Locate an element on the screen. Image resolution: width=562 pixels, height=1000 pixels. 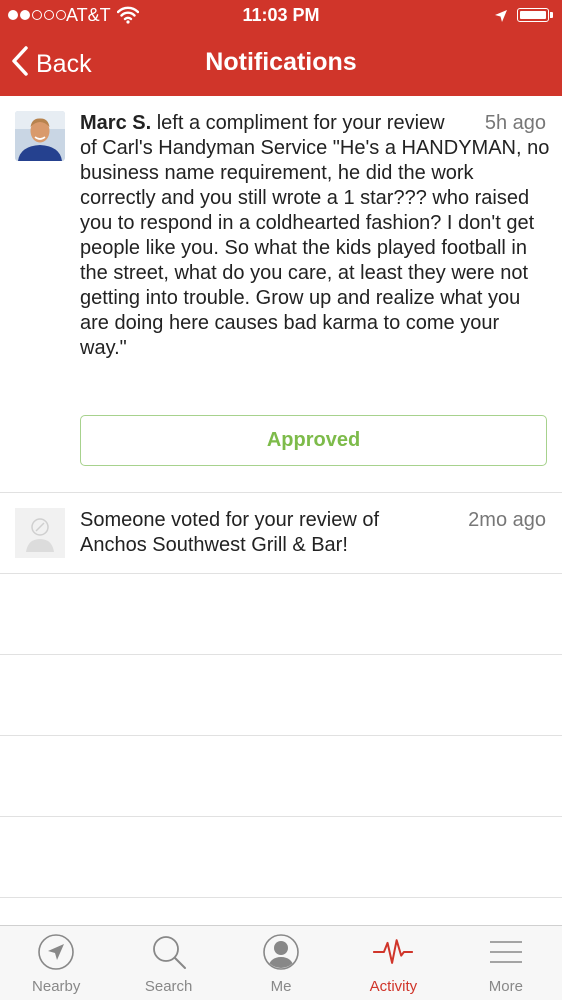
status-bar: AT&T 11:03 PM is located at coordinates (281, 16).